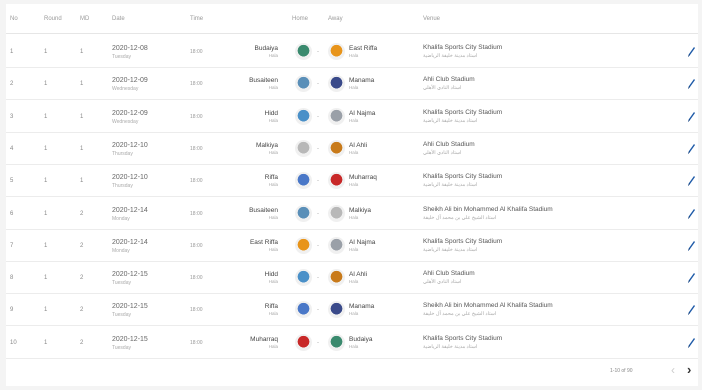  What do you see at coordinates (689, 369) in the screenshot?
I see `chevron-right-icon: ›` at bounding box center [689, 369].